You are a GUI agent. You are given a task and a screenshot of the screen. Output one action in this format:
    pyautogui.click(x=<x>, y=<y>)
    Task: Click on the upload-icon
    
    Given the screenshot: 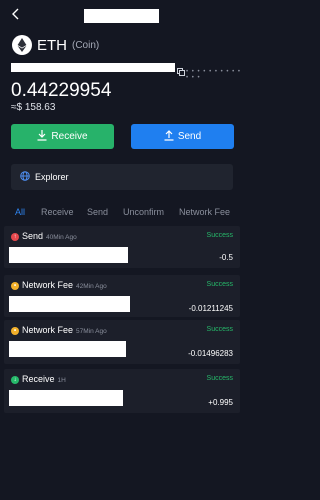 What is the action you would take?
    pyautogui.click(x=171, y=136)
    